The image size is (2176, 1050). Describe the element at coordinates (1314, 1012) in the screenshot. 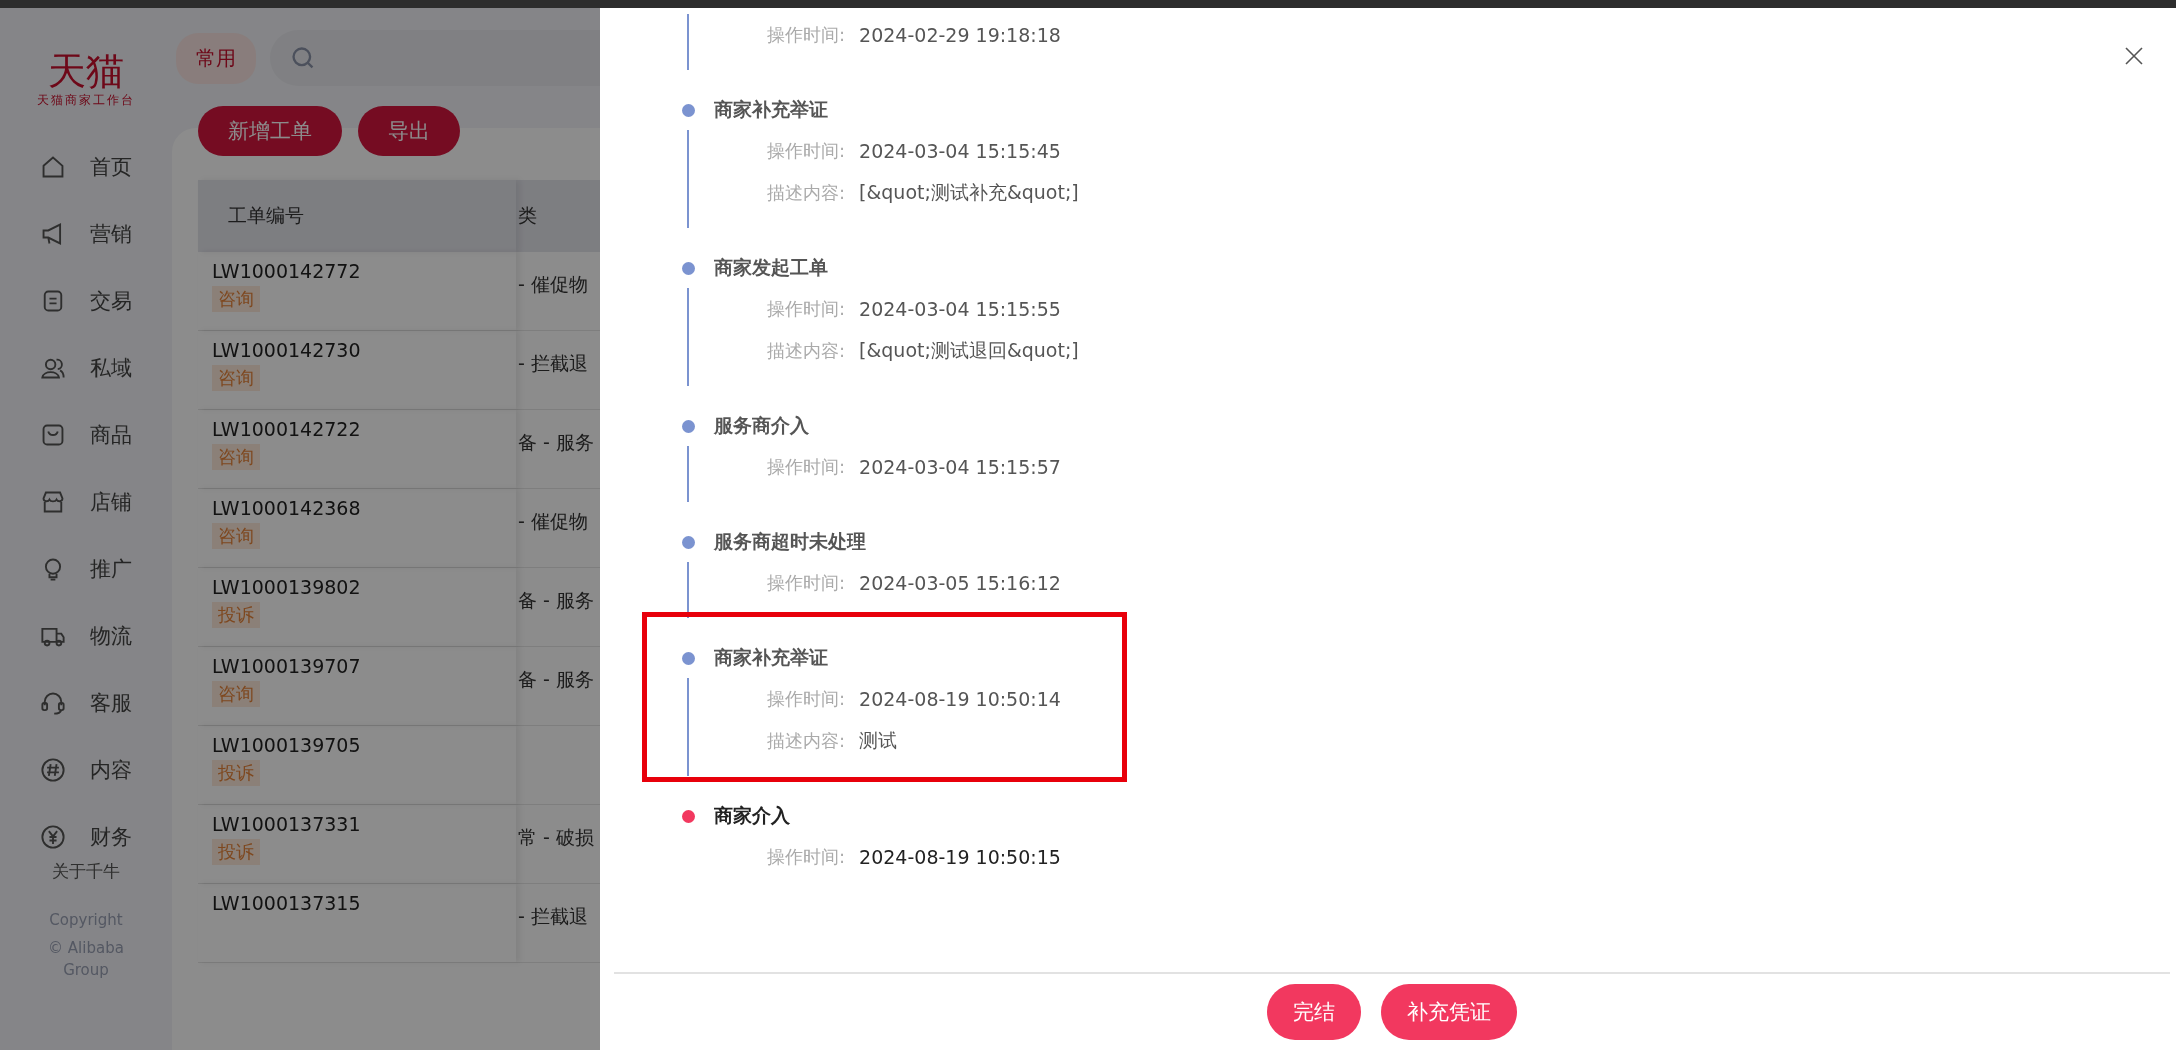

I see `footer-button: 完结` at that location.